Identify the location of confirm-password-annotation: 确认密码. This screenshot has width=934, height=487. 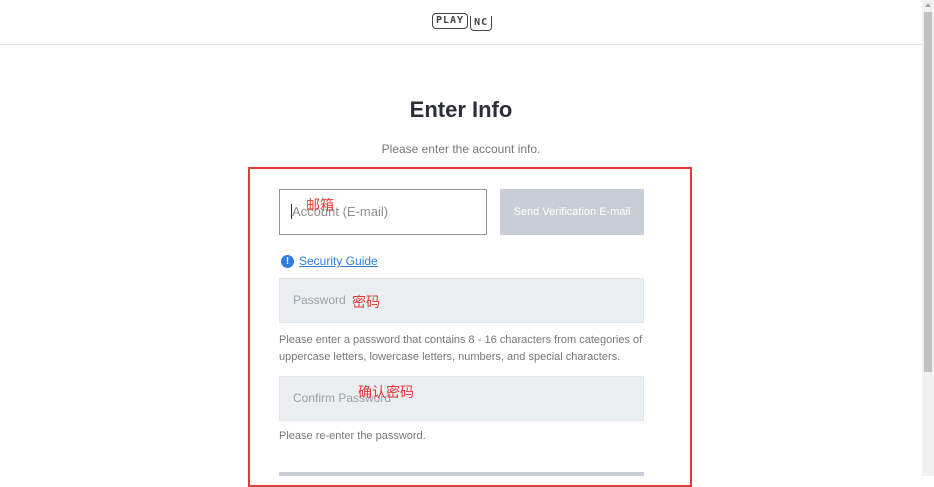
(386, 393).